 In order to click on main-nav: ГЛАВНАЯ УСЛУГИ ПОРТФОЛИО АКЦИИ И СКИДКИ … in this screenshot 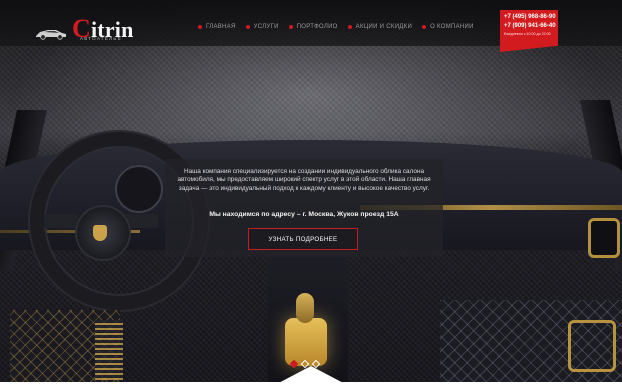, I will do `click(336, 27)`.